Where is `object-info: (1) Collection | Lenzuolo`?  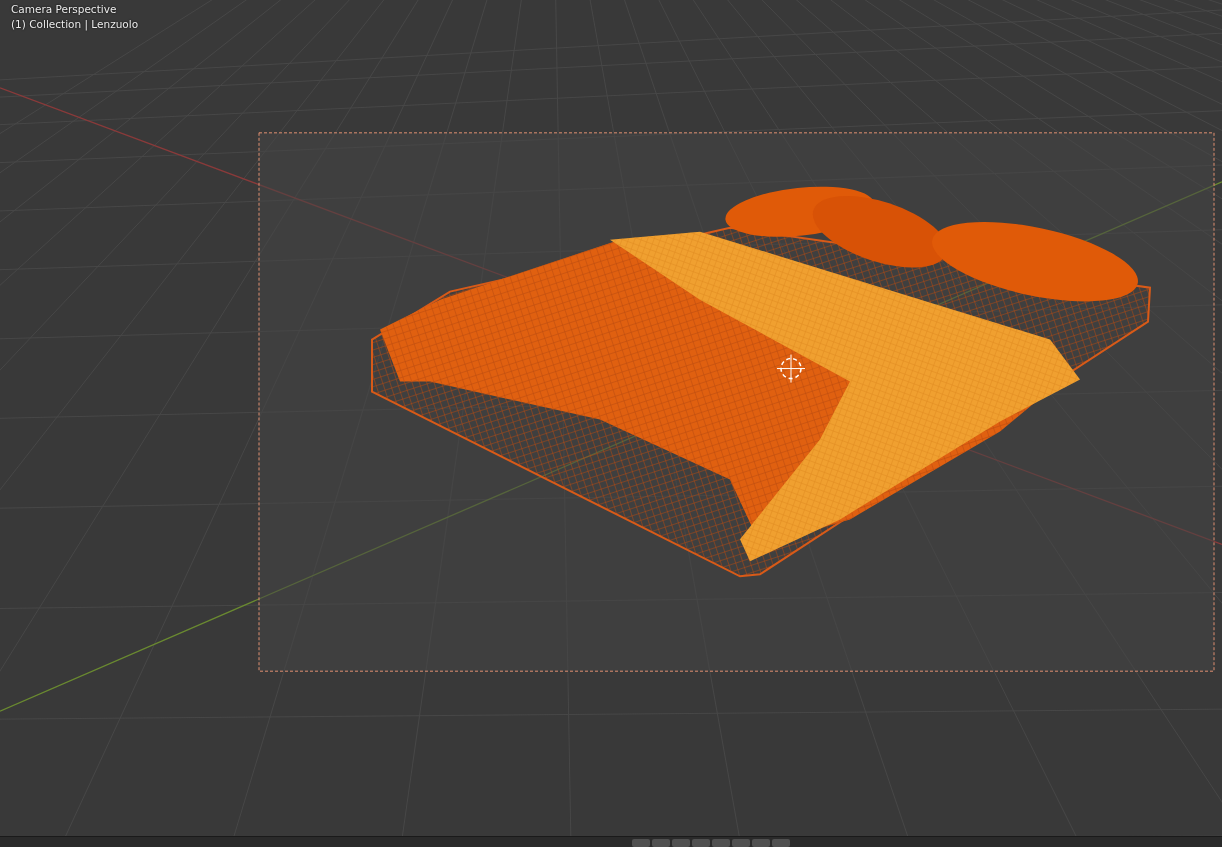 object-info: (1) Collection | Lenzuolo is located at coordinates (75, 24).